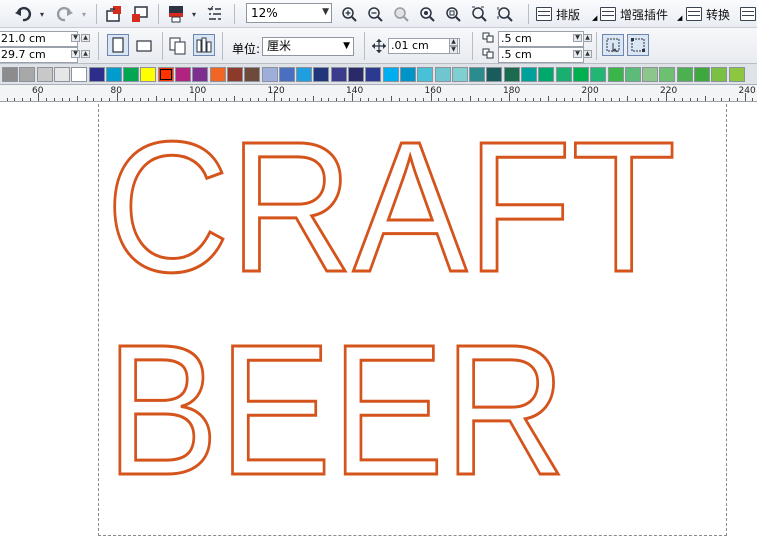  What do you see at coordinates (708, 14) in the screenshot?
I see `convert-button: 转换` at bounding box center [708, 14].